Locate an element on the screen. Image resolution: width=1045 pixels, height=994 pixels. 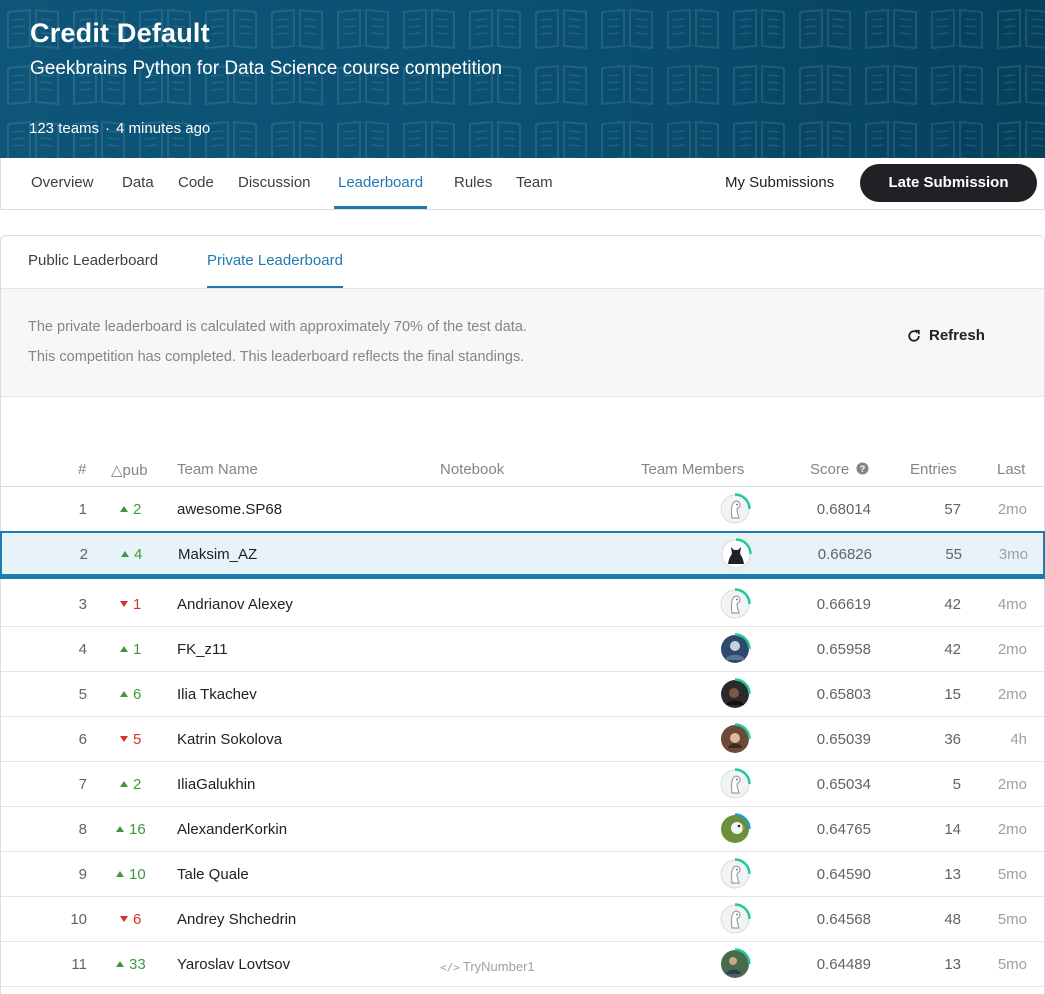
table-row: 9 10 Tale Quale 0.64590 13 5mo is located at coordinates (522, 874).